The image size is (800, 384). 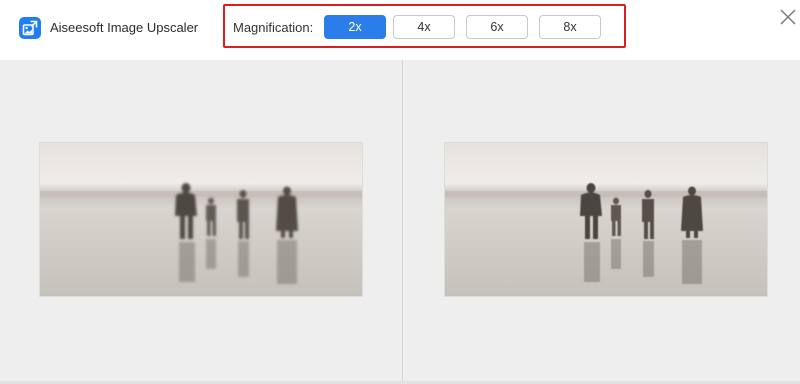 I want to click on magnification-2x-button: 2x, so click(x=355, y=27).